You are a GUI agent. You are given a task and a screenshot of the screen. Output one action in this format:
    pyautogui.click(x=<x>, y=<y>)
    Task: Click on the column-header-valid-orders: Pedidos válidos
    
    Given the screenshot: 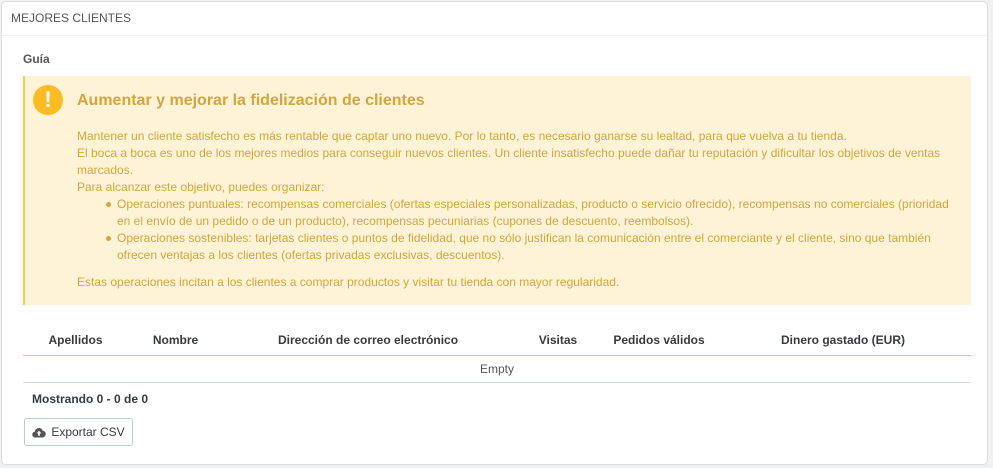 What is the action you would take?
    pyautogui.click(x=659, y=340)
    